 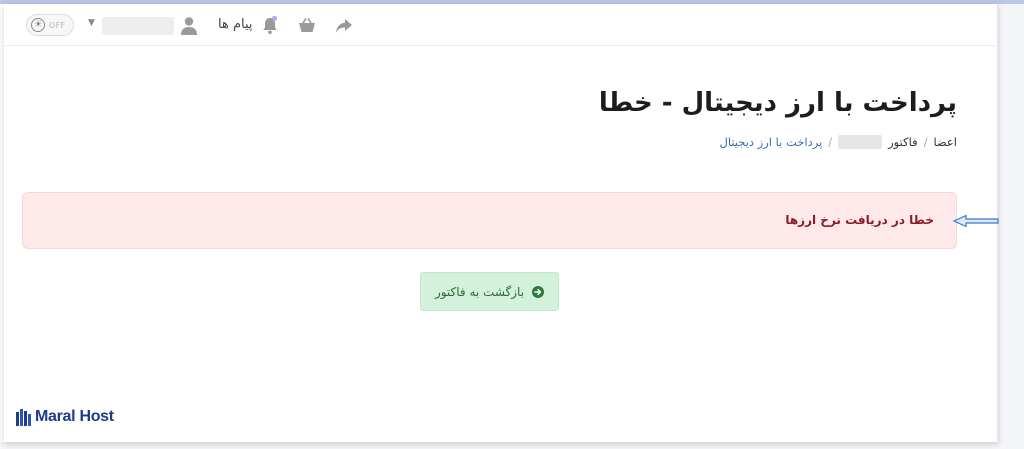 I want to click on breadcrumb: اعضا / فاکتور / پرداخت با ارز دیجیتال, so click(x=838, y=142).